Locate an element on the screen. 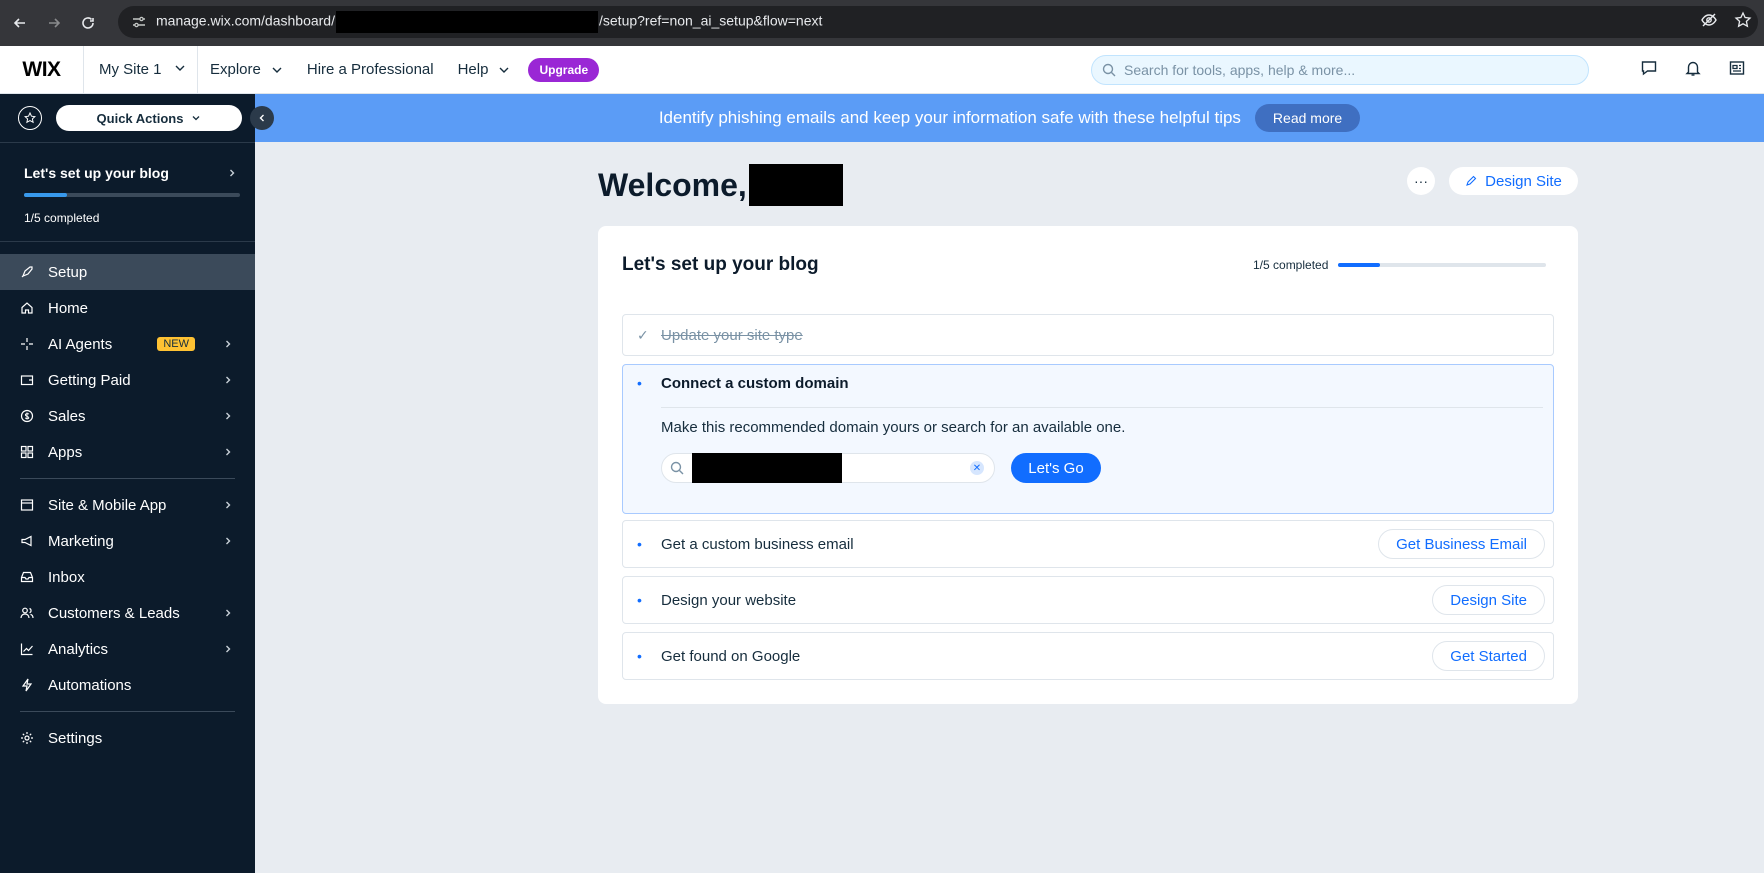  wix-logo: WIX is located at coordinates (42, 69).